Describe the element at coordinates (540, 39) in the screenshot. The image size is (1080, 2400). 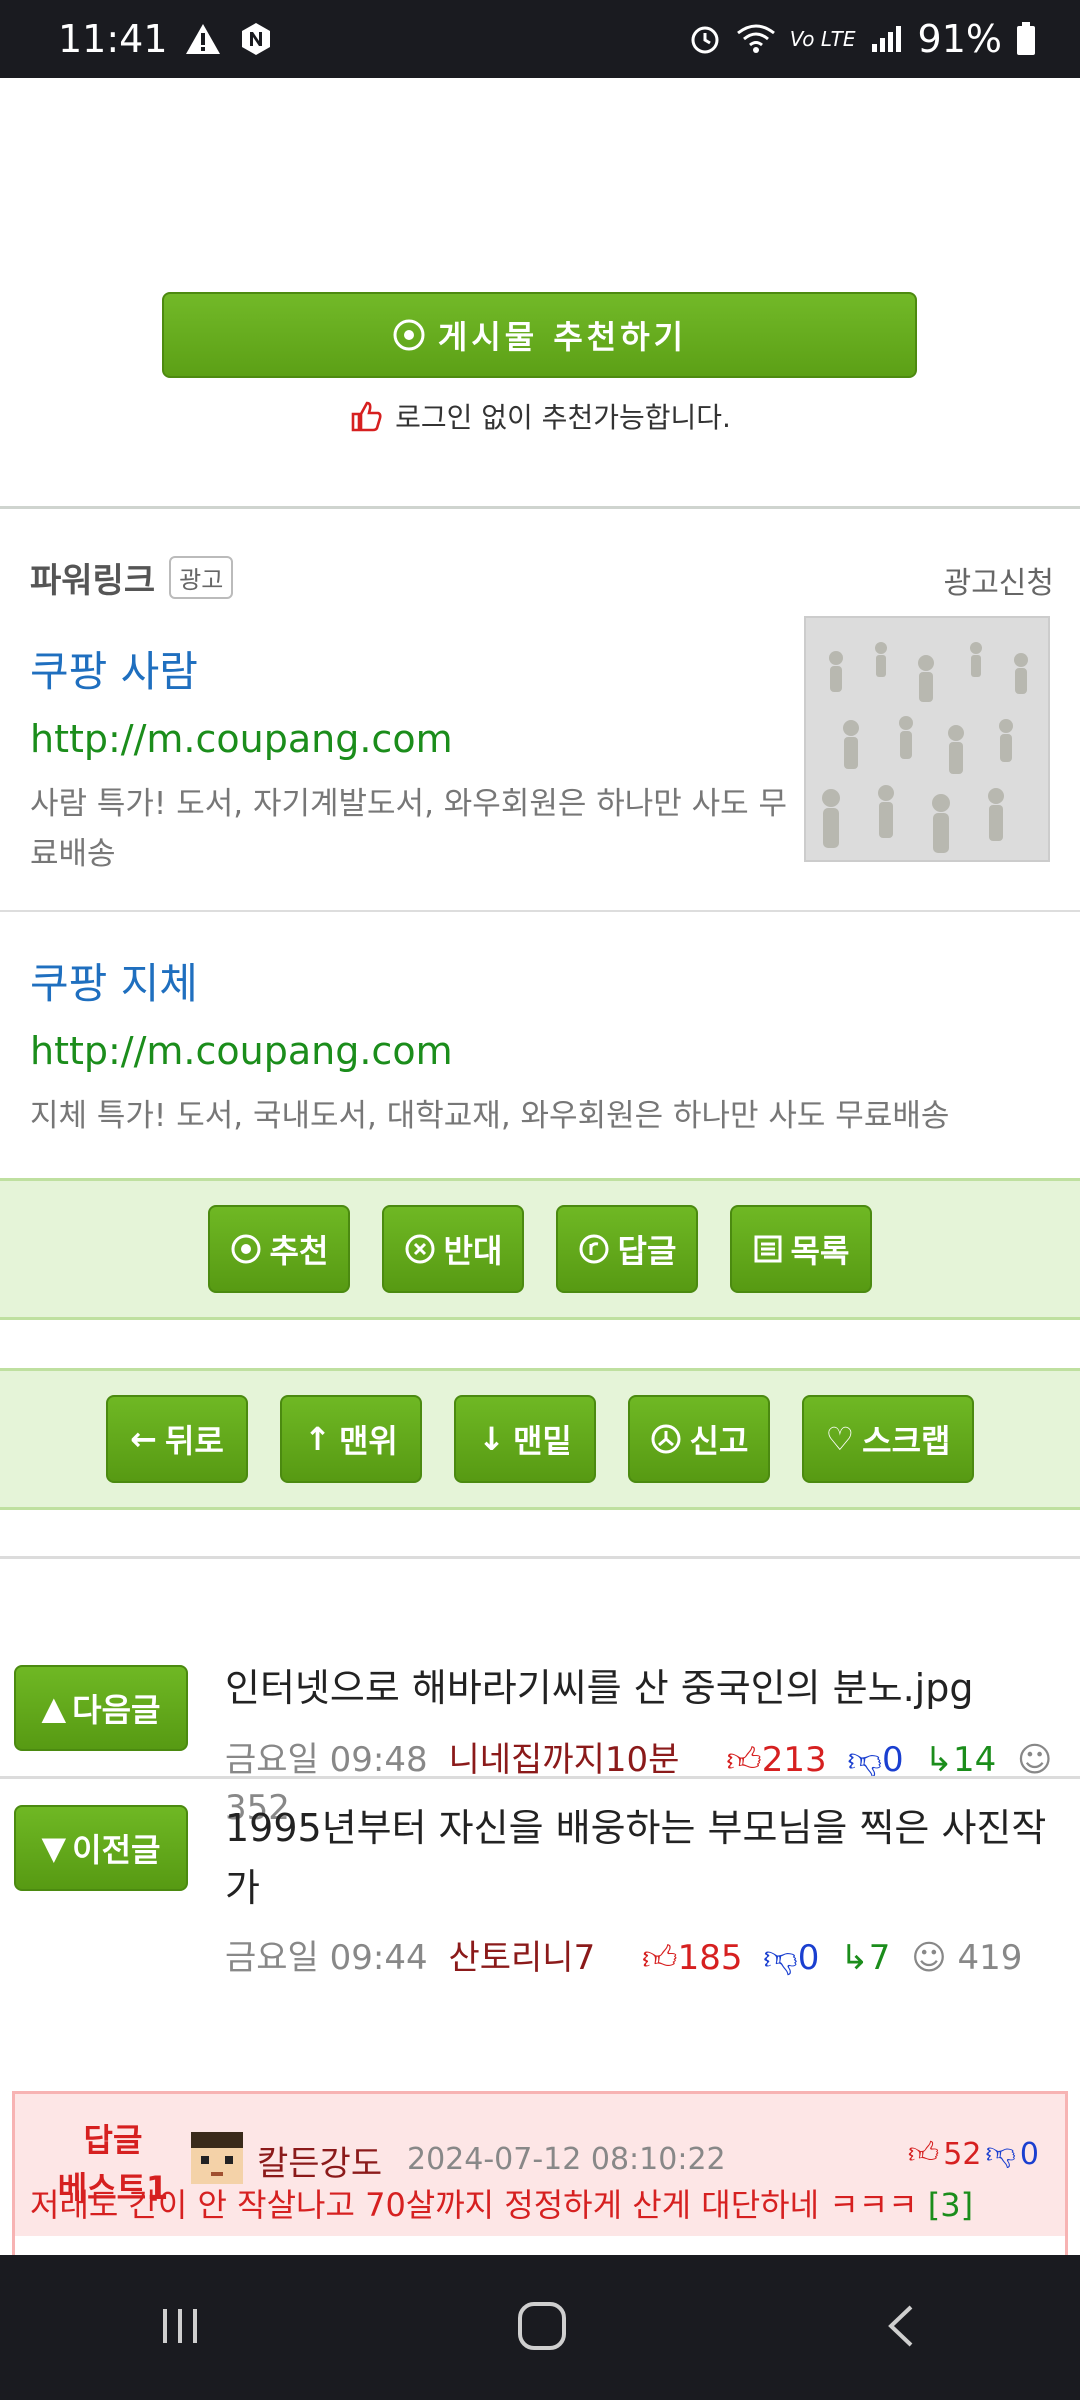
I see `status-bar: 11:41 Vo LTE 91%` at that location.